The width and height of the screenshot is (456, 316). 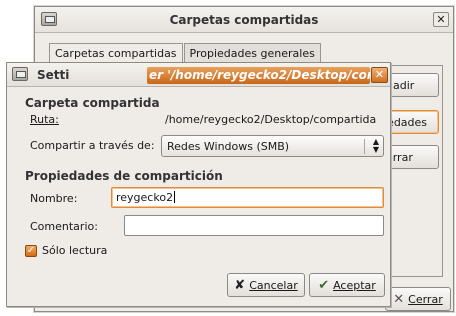 What do you see at coordinates (75, 250) in the screenshot?
I see `readonly-label: Sólo lectura` at bounding box center [75, 250].